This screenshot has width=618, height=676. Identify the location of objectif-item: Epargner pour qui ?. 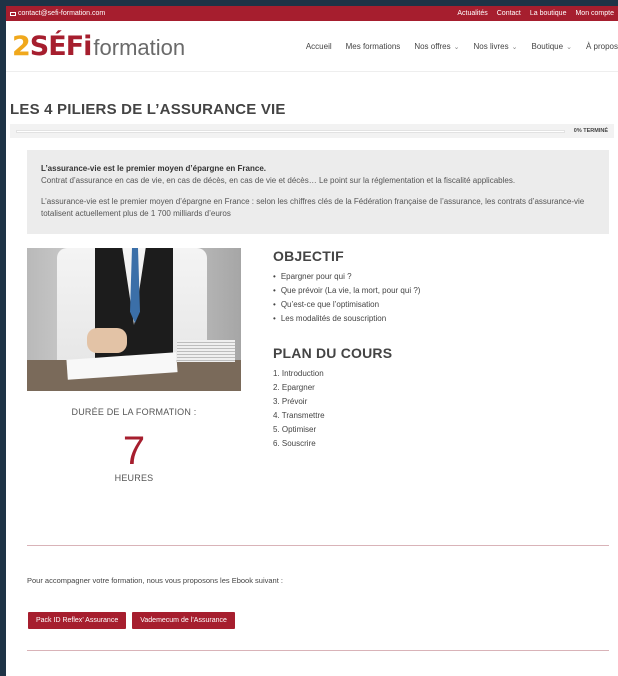
(433, 277).